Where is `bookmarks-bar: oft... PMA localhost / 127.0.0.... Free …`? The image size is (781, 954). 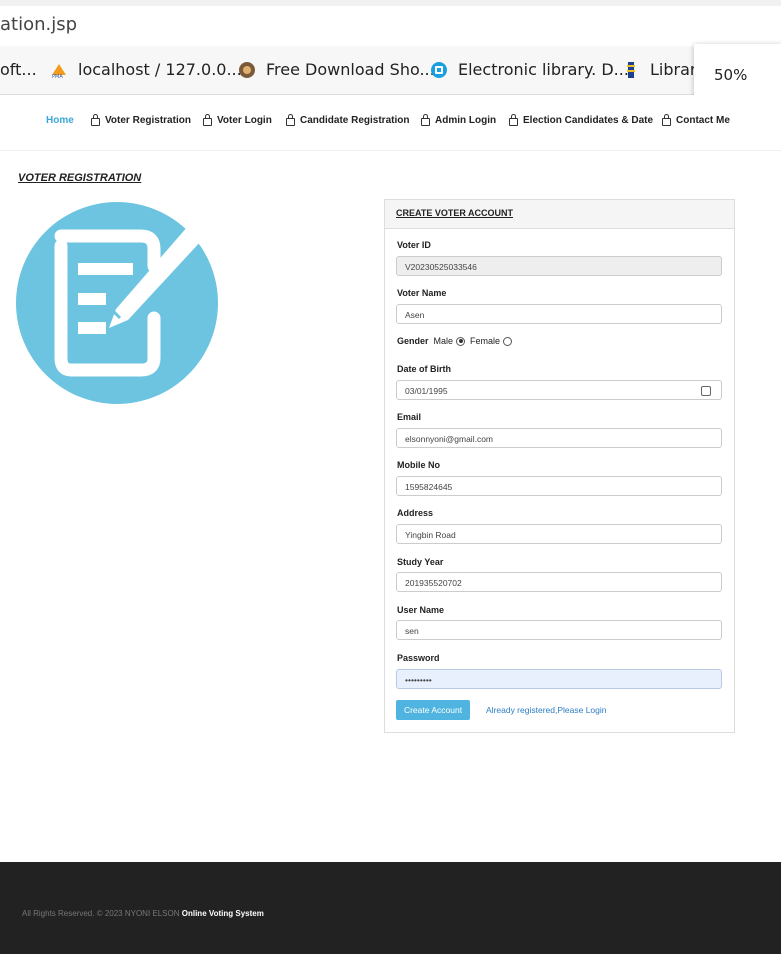
bookmarks-bar: oft... PMA localhost / 127.0.0.... Free … is located at coordinates (390, 70).